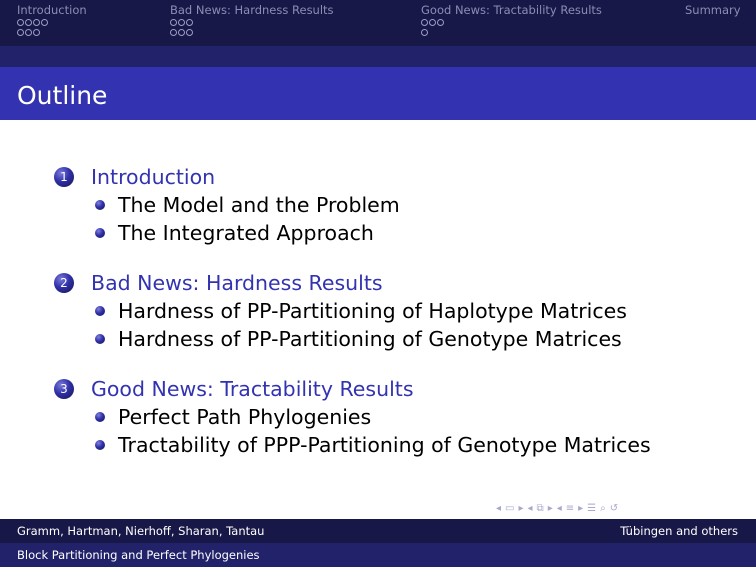  I want to click on prev-section-icon: ◂, so click(559, 509).